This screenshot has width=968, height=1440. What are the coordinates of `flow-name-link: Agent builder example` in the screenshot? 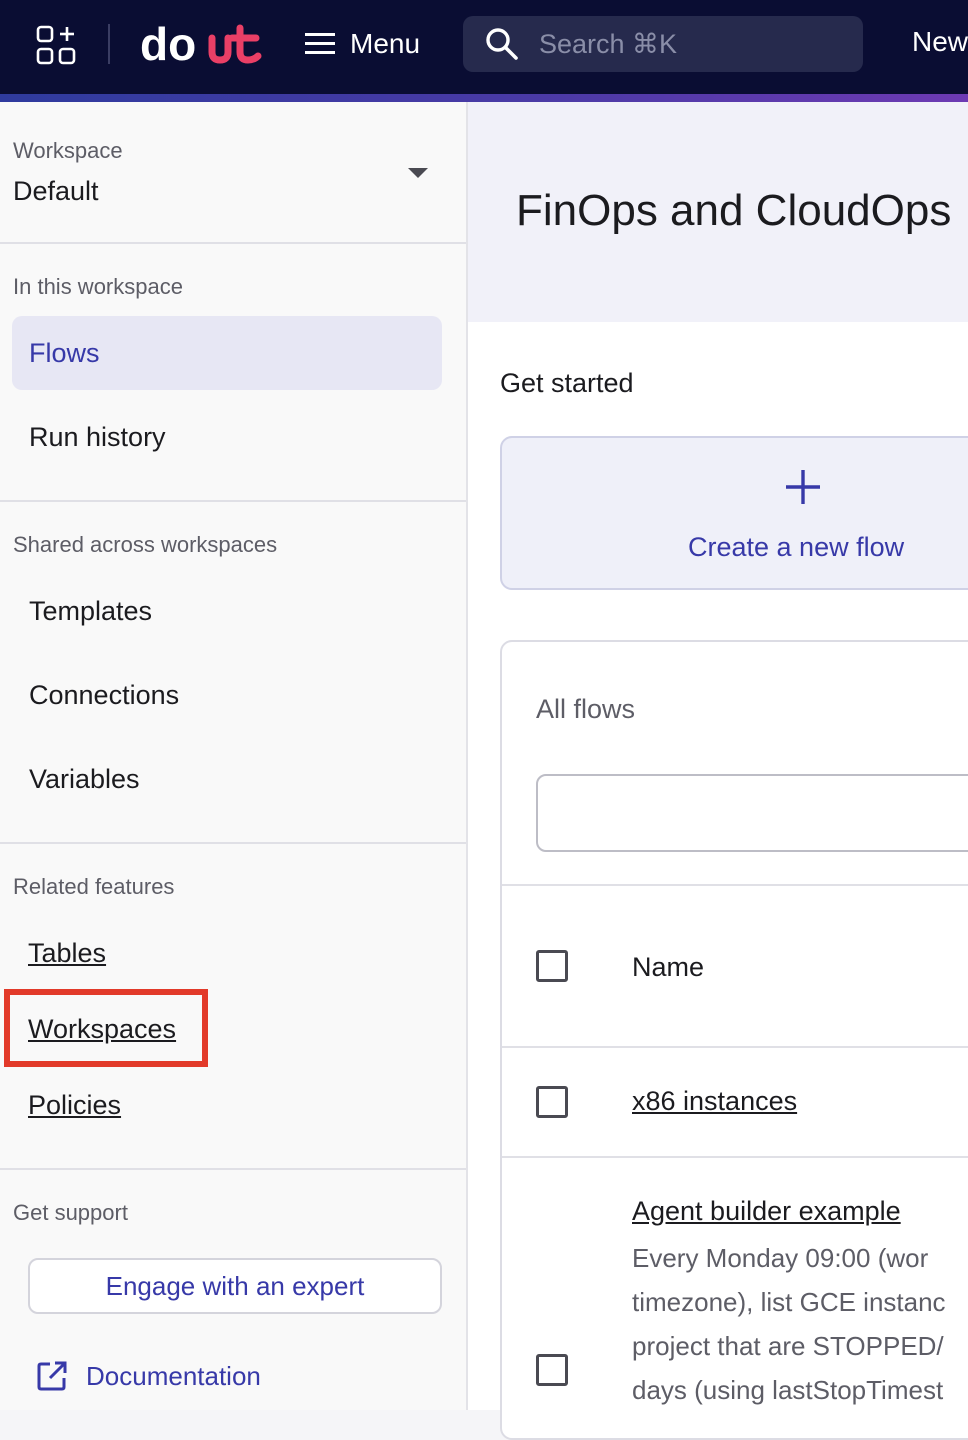 It's located at (766, 1211).